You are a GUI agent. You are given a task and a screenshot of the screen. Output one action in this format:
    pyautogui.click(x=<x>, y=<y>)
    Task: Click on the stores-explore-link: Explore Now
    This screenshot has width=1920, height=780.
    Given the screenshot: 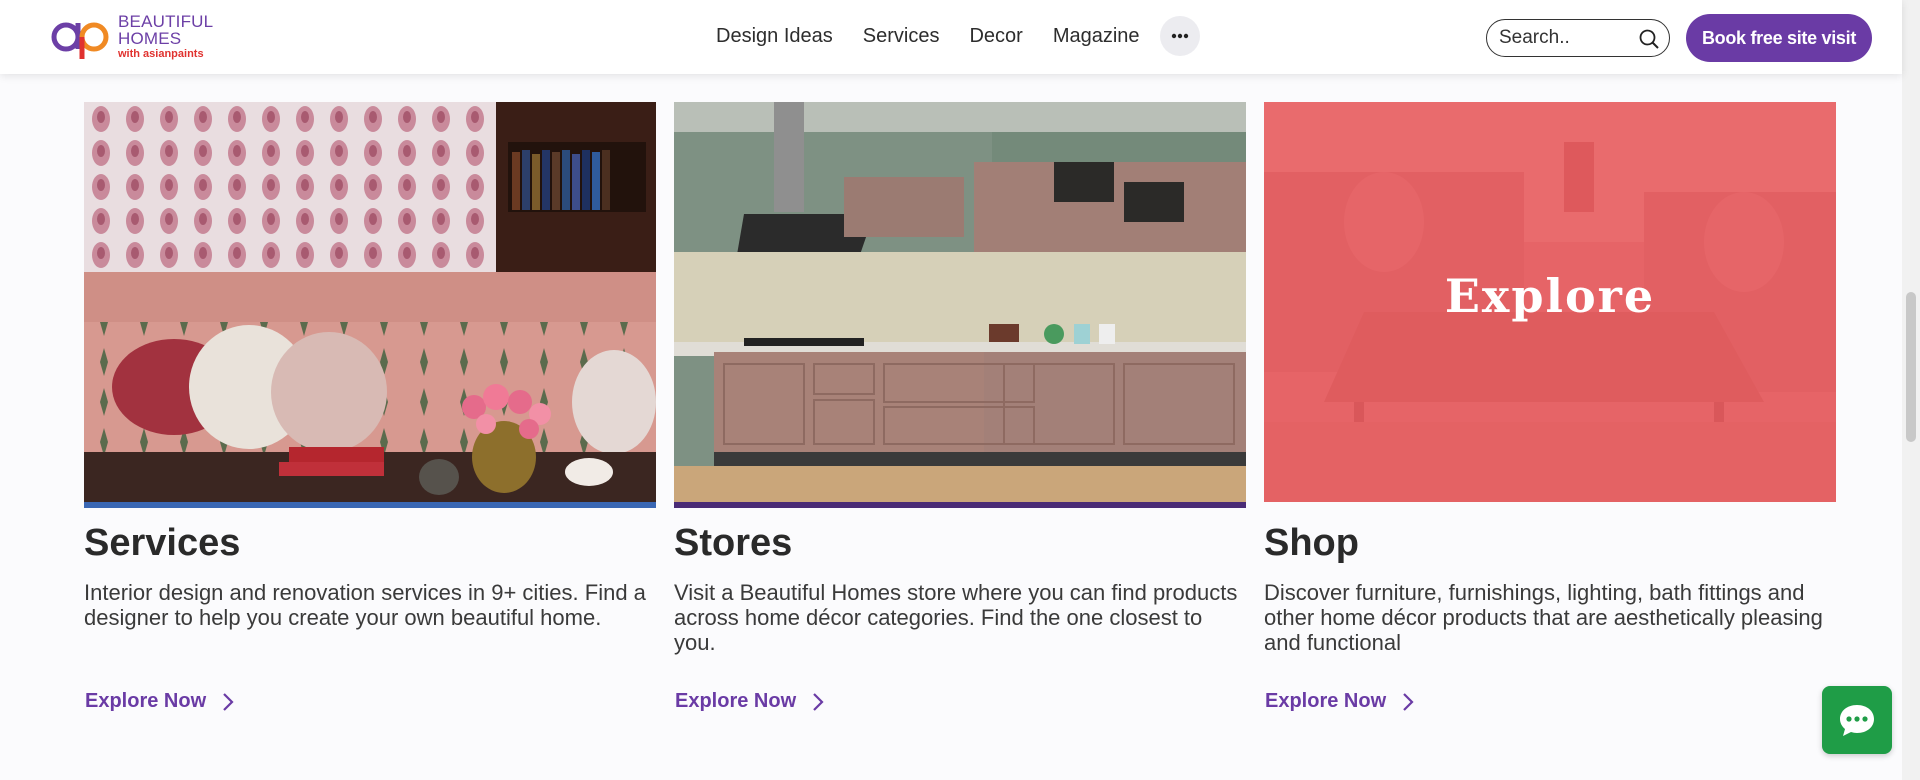 What is the action you would take?
    pyautogui.click(x=749, y=701)
    